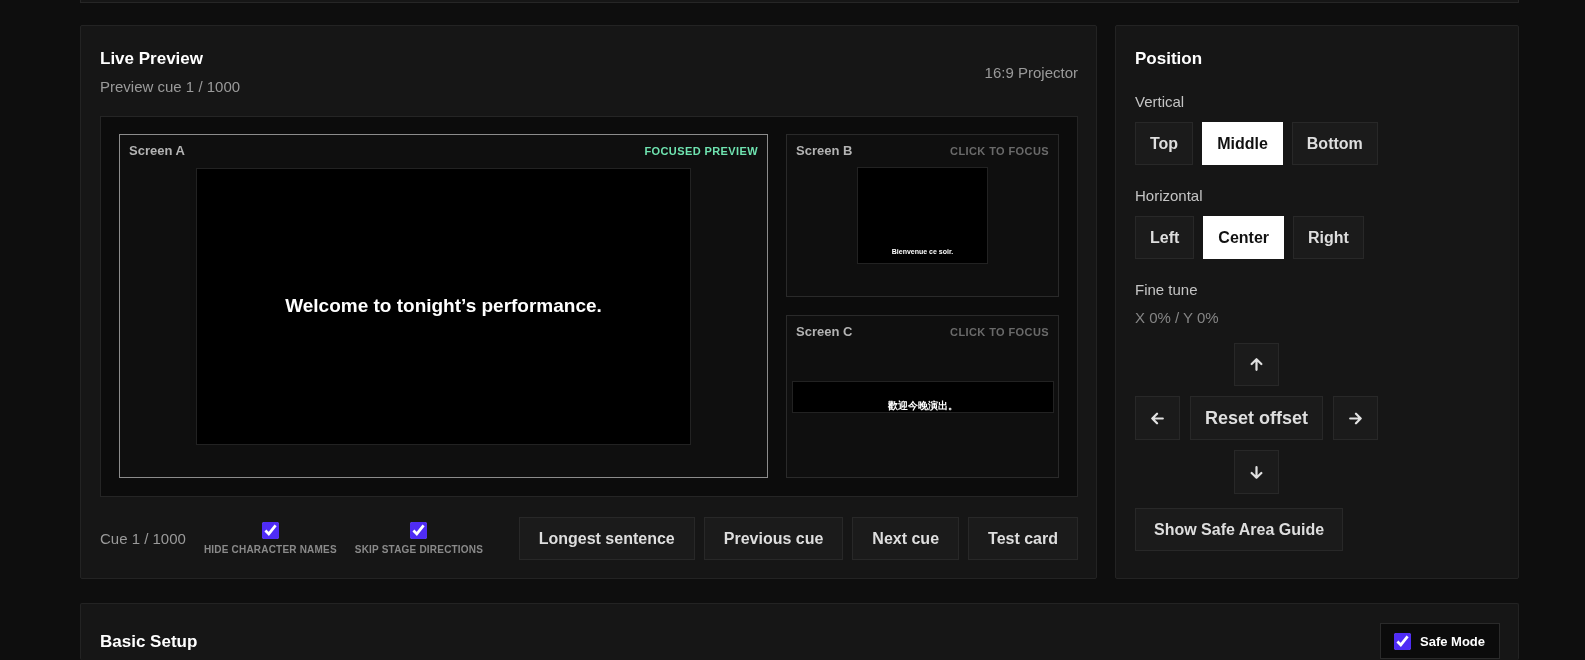 Image resolution: width=1585 pixels, height=660 pixels. What do you see at coordinates (1256, 418) in the screenshot?
I see `reset-offset-button: Reset offset` at bounding box center [1256, 418].